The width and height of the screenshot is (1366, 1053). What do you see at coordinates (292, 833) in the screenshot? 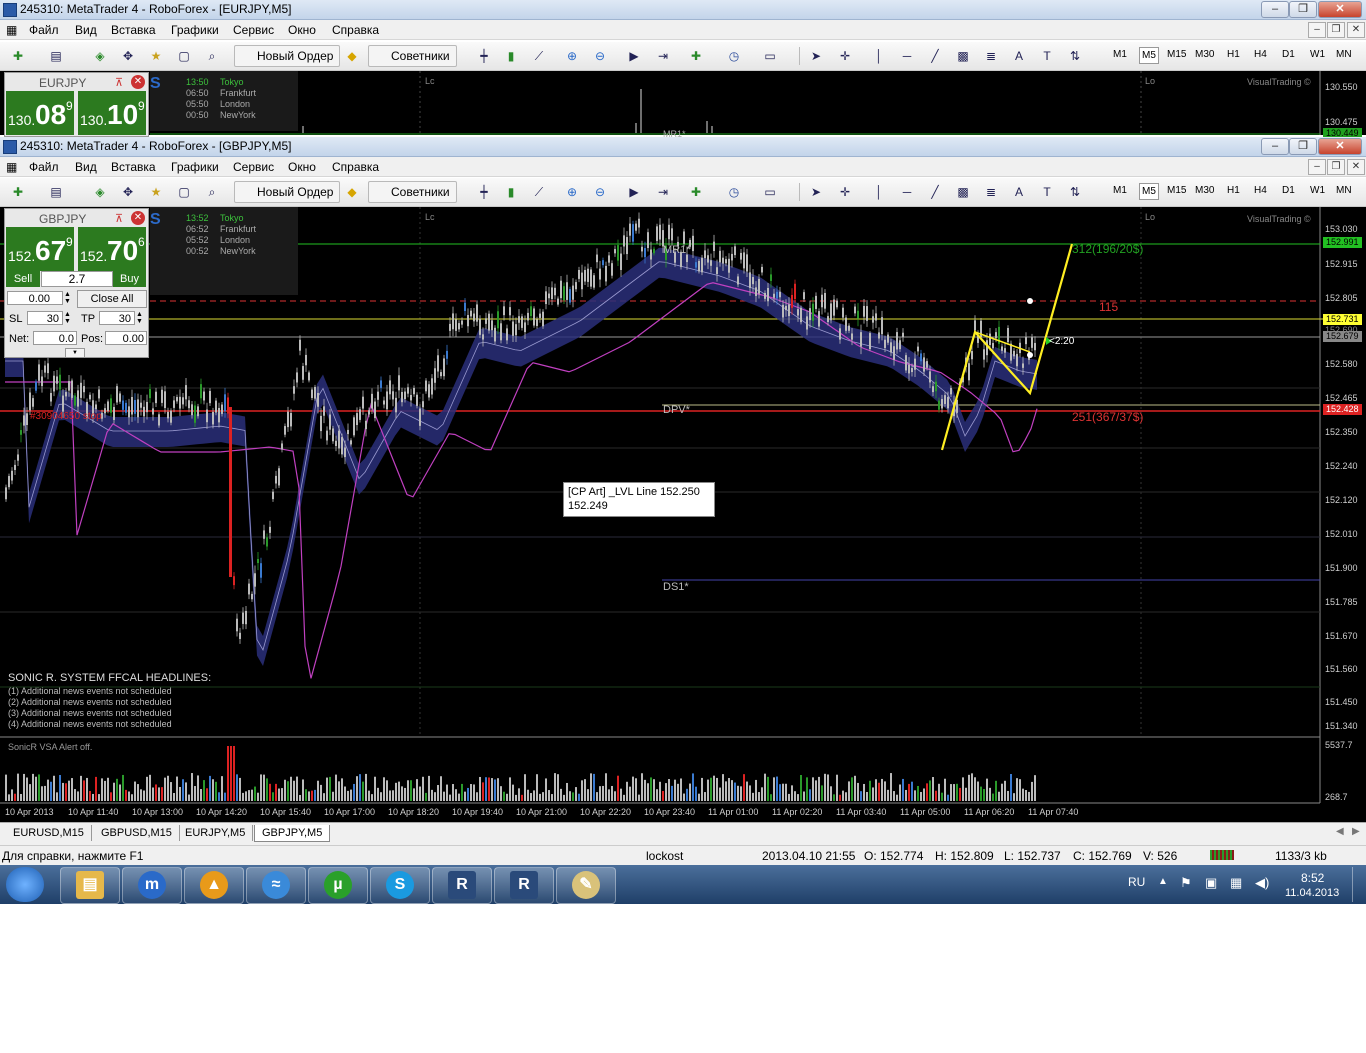
I see `tab-gbpjpy-m5: GBPJPY,M5` at bounding box center [292, 833].